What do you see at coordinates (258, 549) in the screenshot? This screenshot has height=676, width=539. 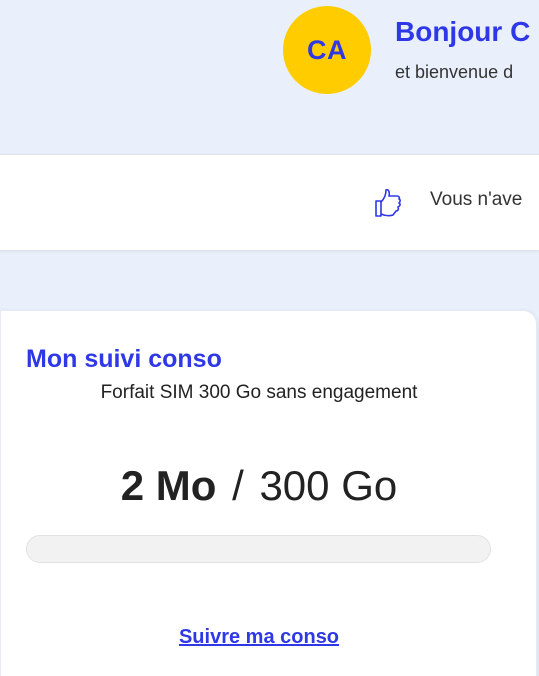 I see `usage-progress-bar` at bounding box center [258, 549].